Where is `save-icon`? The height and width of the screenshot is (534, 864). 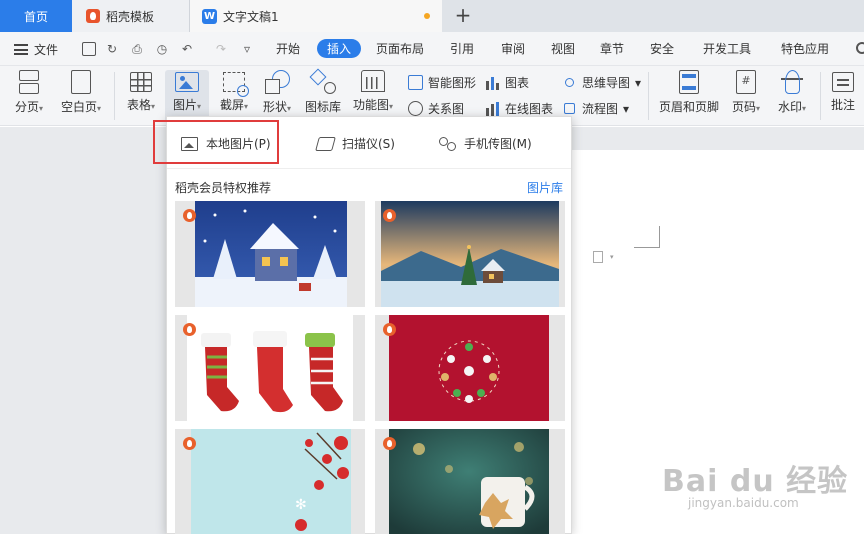
save-icon is located at coordinates (89, 49).